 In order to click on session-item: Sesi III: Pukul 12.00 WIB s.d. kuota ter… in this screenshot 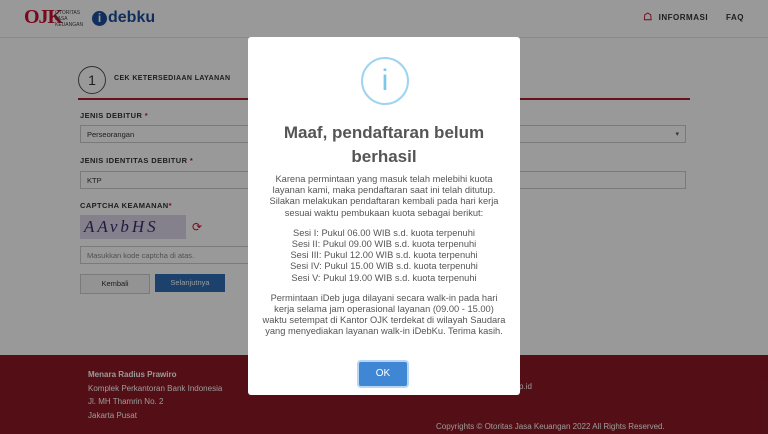, I will do `click(384, 255)`.